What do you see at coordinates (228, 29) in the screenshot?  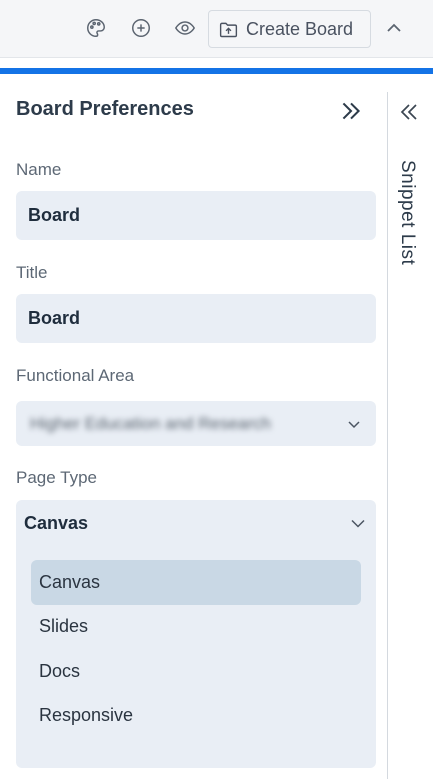 I see `folder-upload-icon` at bounding box center [228, 29].